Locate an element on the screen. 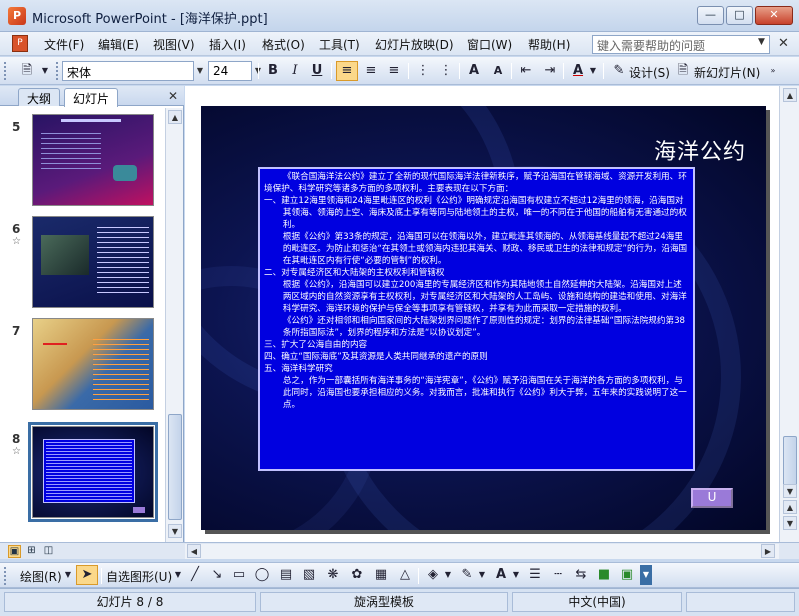 The width and height of the screenshot is (799, 616). rectangle-icon: ▭ is located at coordinates (239, 575).